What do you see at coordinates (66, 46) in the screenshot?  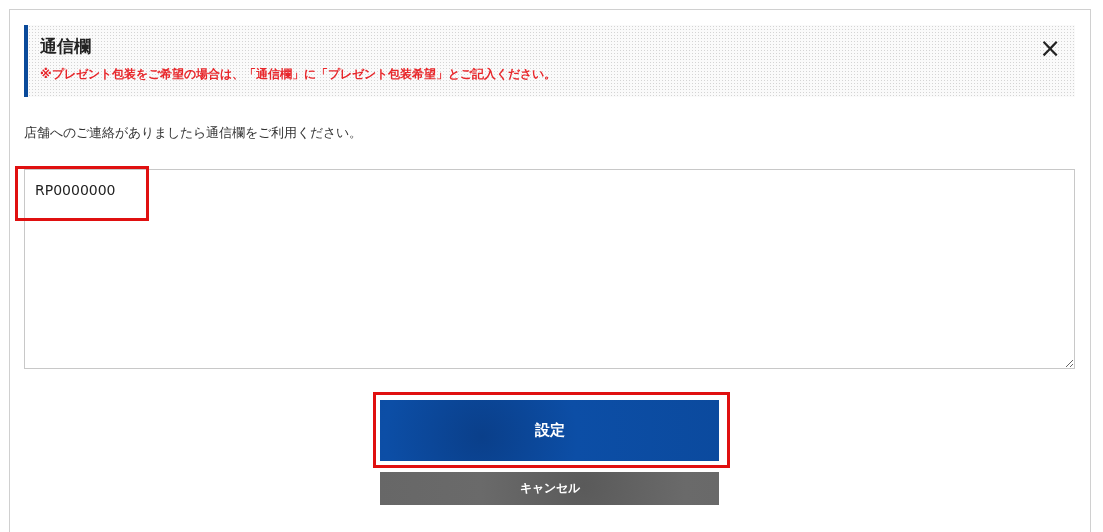 I see `dialog-title: 通信欄` at bounding box center [66, 46].